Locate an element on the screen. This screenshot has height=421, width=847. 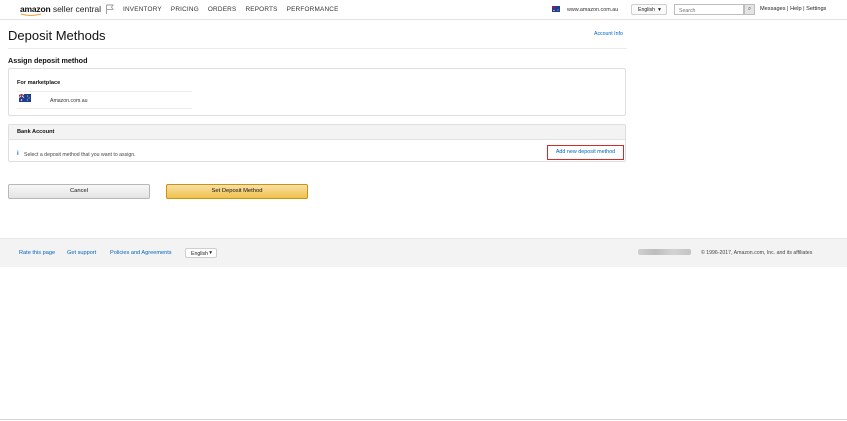
marketplace-label: For marketplace is located at coordinates (39, 83).